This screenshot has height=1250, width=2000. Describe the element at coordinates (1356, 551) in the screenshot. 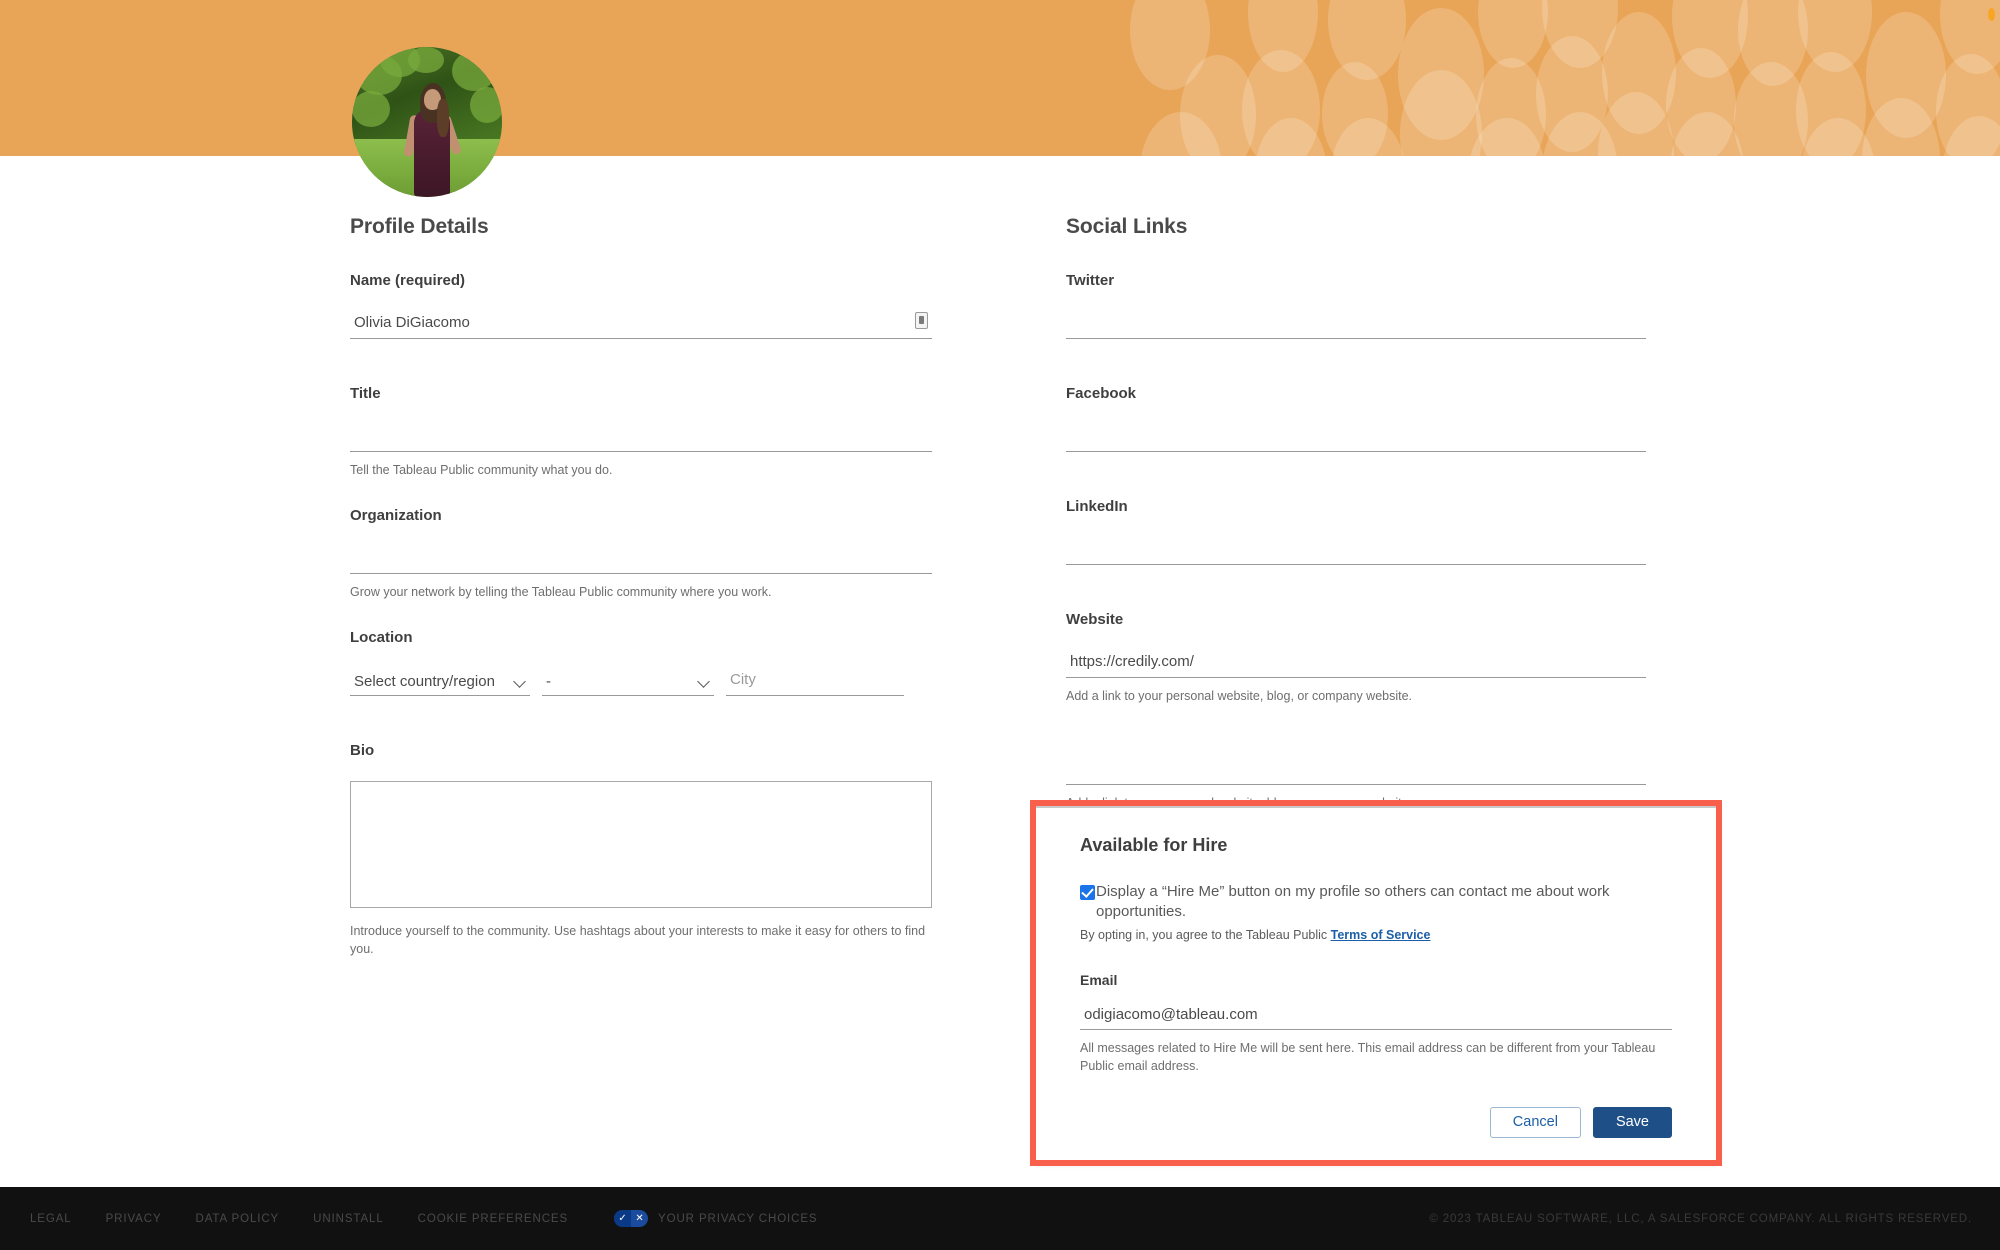

I see `linkedin-input` at that location.